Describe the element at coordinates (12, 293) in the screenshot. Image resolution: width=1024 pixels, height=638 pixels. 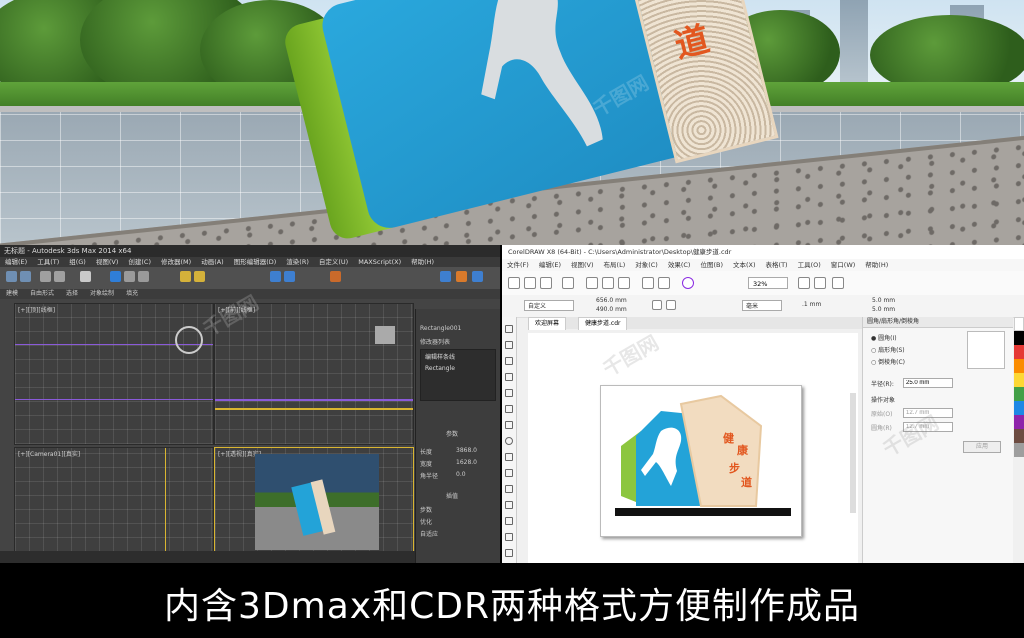
I see `ribbon-tab: 建模` at that location.